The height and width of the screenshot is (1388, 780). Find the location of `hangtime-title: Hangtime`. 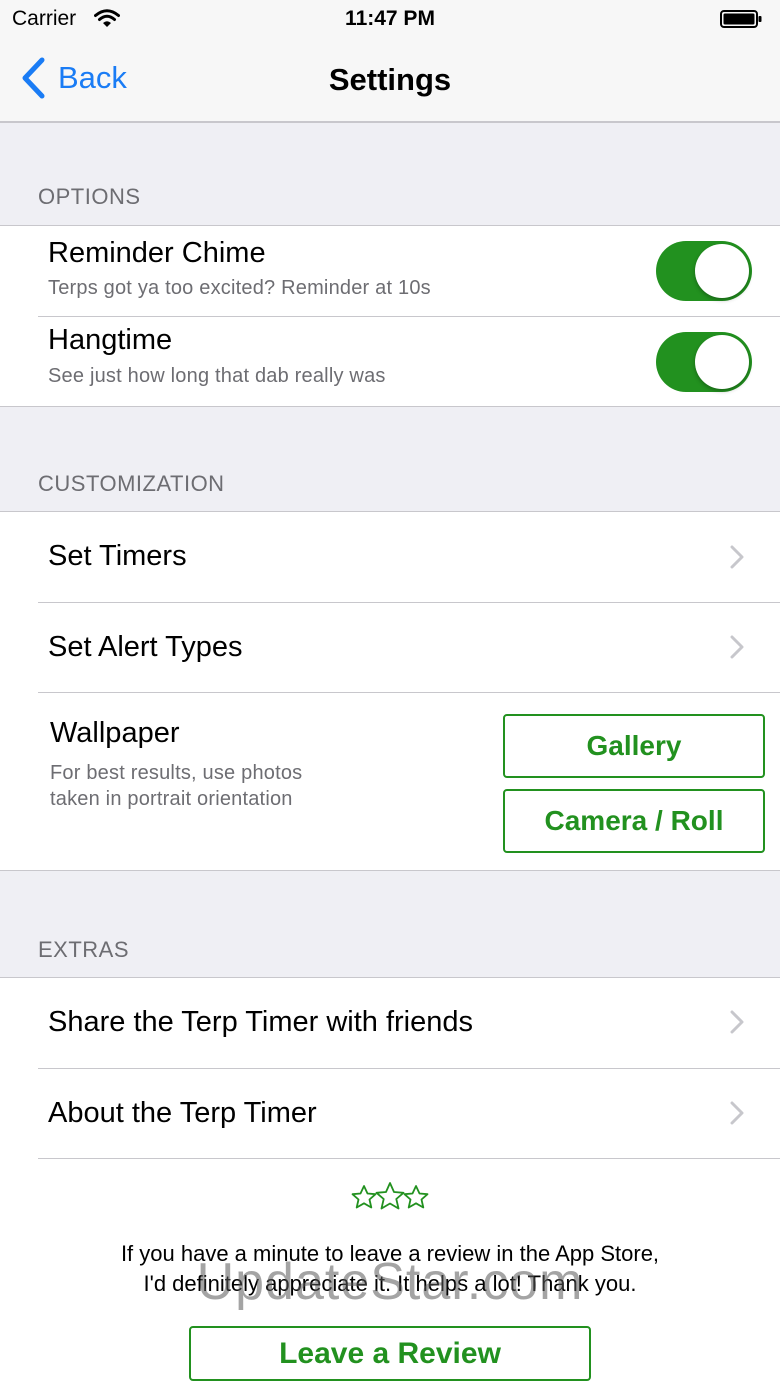

hangtime-title: Hangtime is located at coordinates (110, 340).